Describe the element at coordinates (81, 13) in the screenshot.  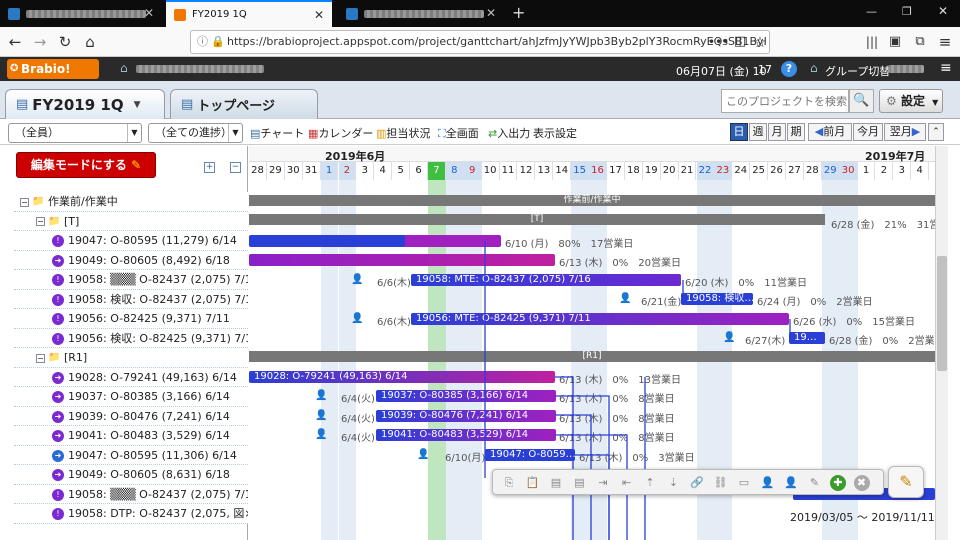
I see `browser-tab-1: ✕` at that location.